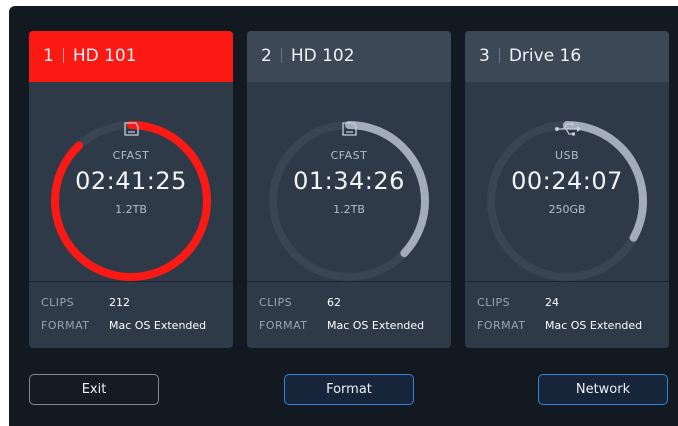  Describe the element at coordinates (567, 209) in the screenshot. I see `media-capacity: 250GB` at that location.